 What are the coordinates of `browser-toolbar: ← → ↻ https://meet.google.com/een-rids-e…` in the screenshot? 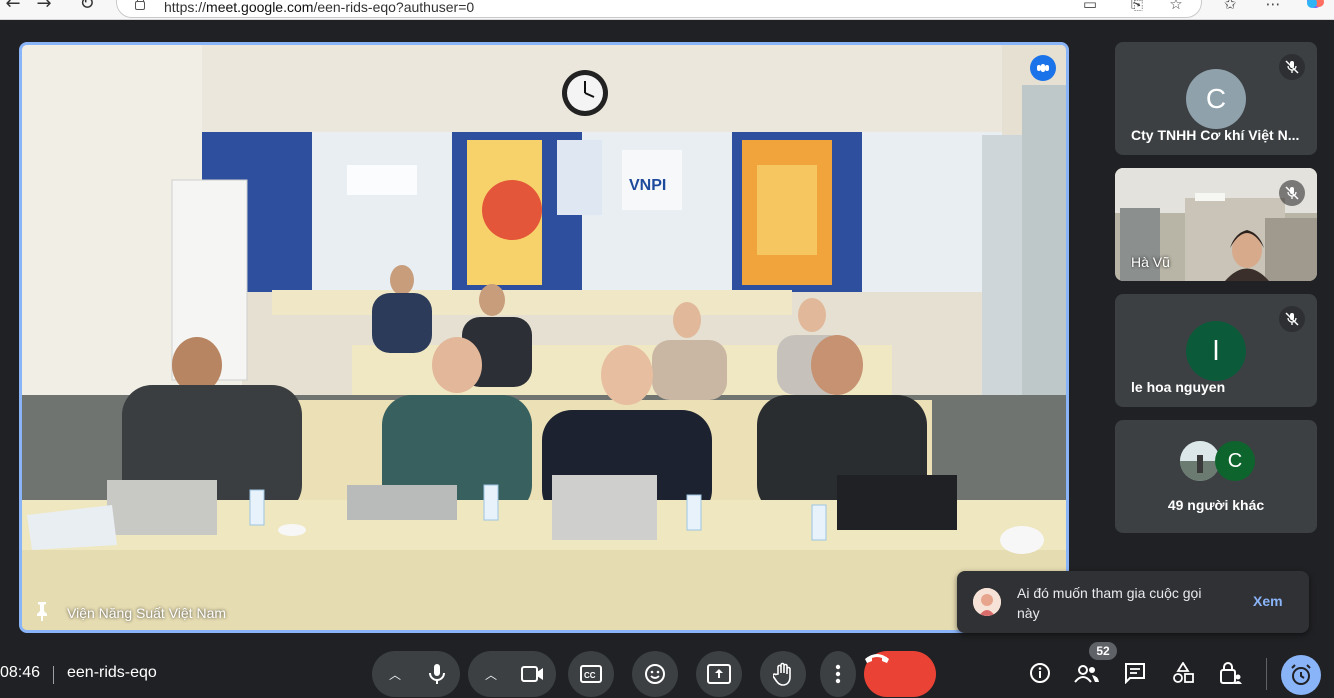 It's located at (667, 10).